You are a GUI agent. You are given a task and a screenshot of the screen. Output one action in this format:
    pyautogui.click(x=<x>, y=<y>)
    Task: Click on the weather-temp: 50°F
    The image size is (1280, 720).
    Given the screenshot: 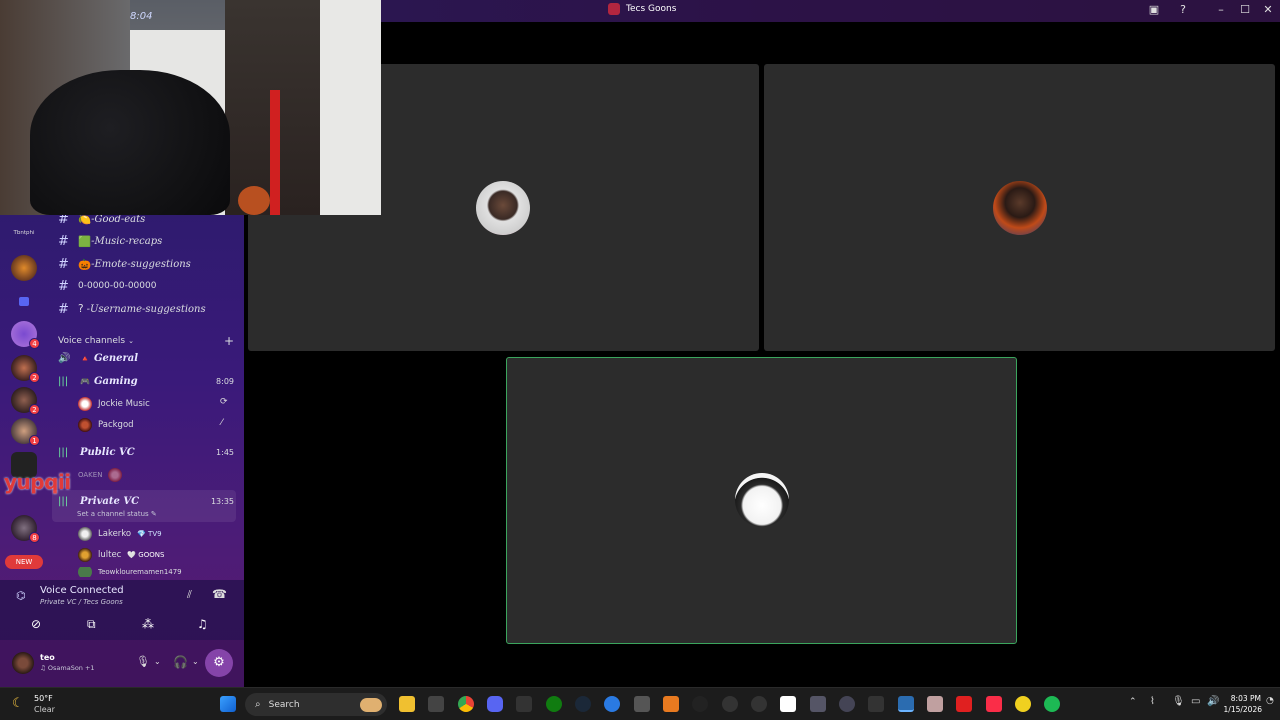 What is the action you would take?
    pyautogui.click(x=43, y=698)
    